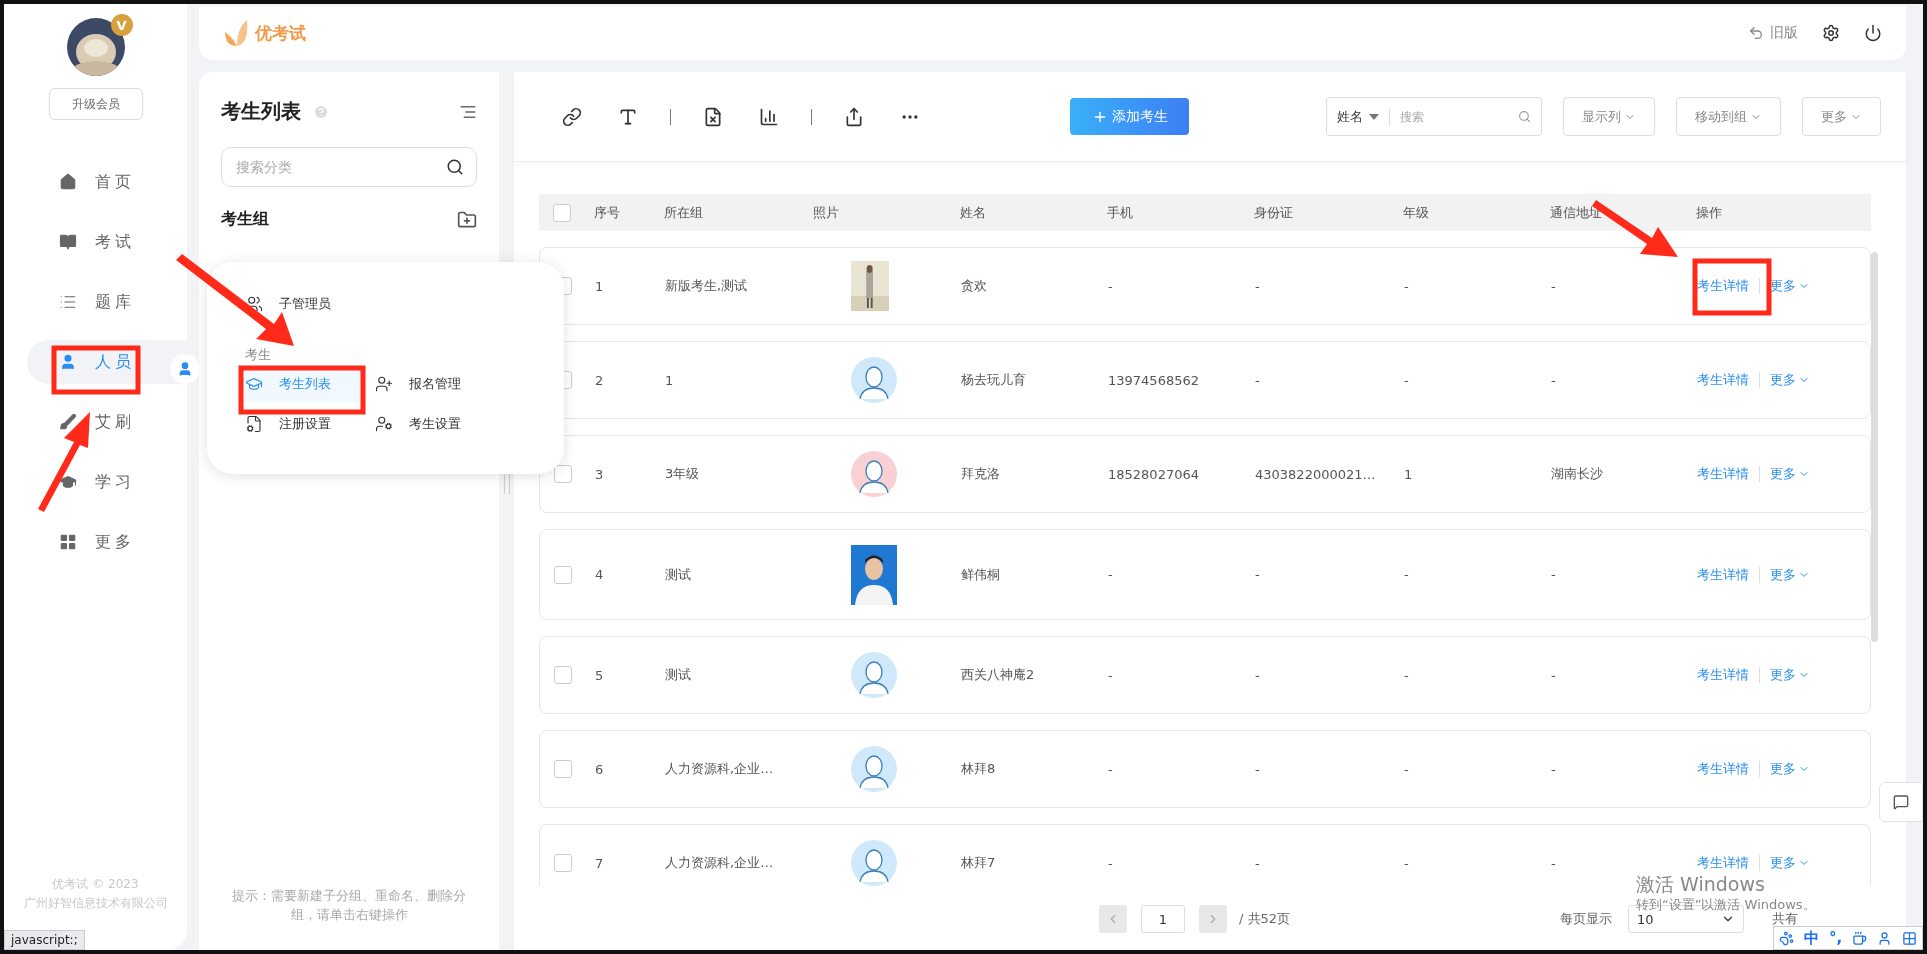 The image size is (1927, 954). I want to click on table-cell: 新版考生,测试, so click(706, 286).